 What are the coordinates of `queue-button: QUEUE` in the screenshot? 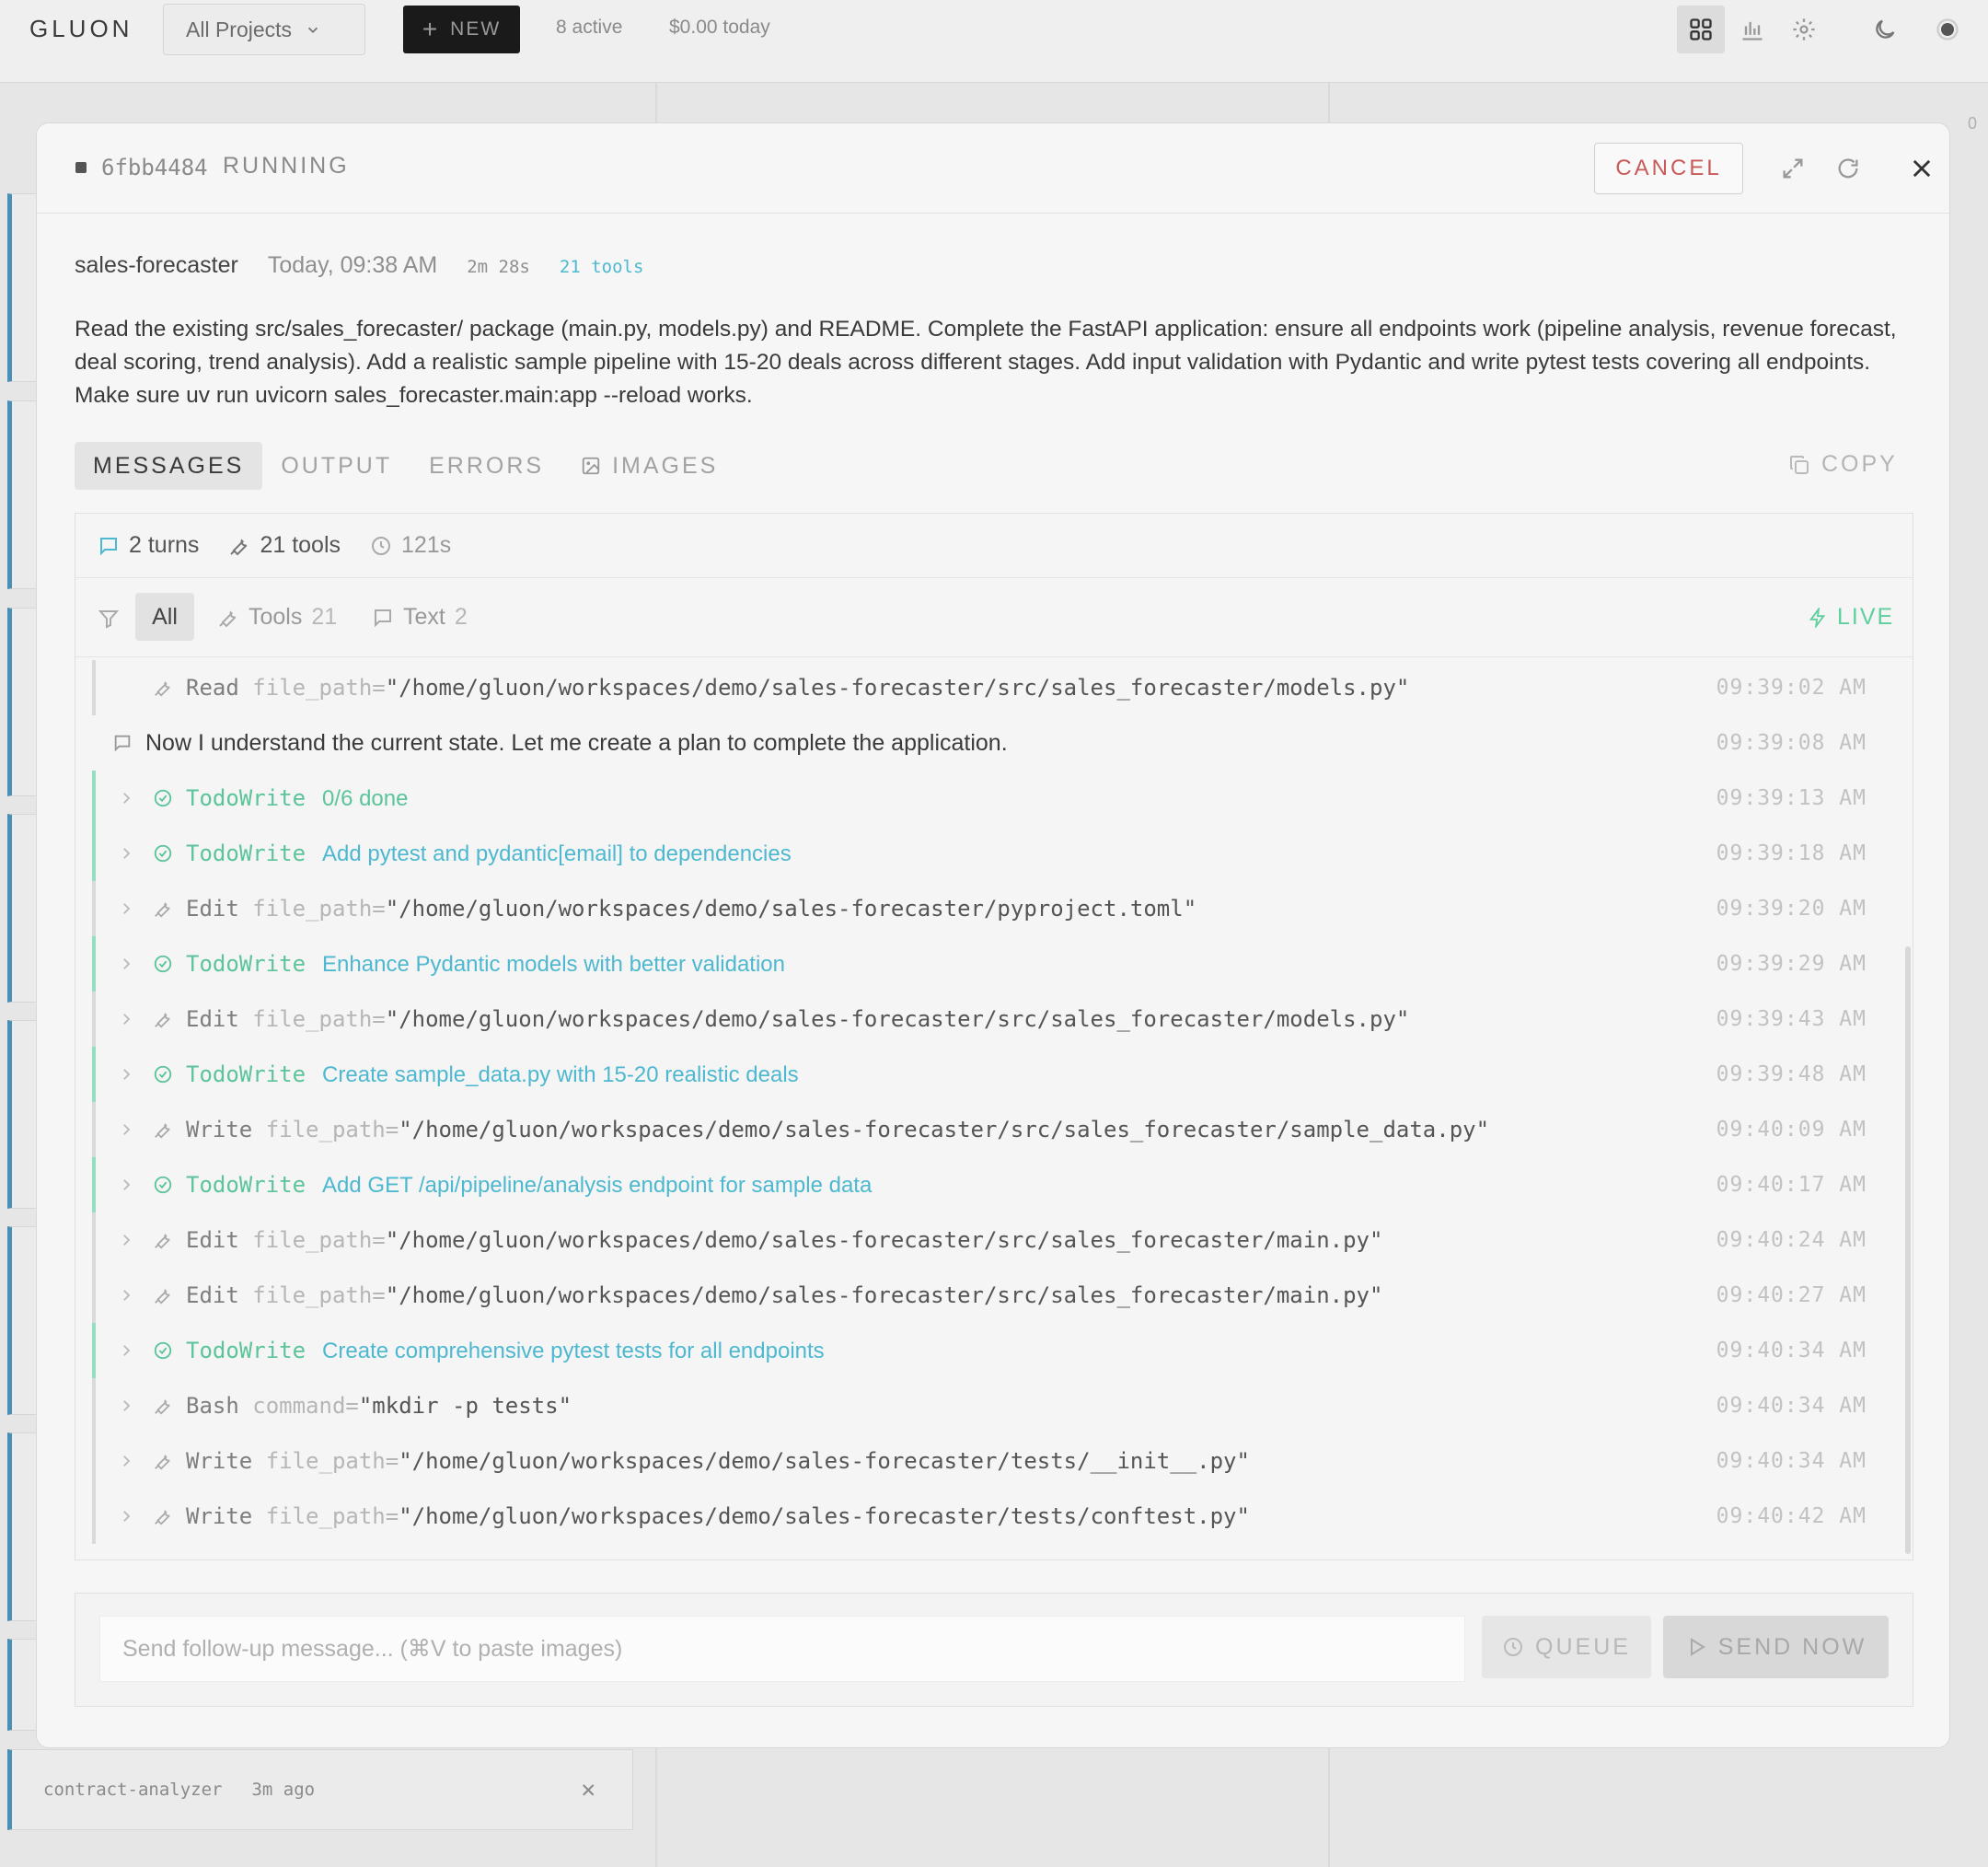 It's located at (1566, 1647).